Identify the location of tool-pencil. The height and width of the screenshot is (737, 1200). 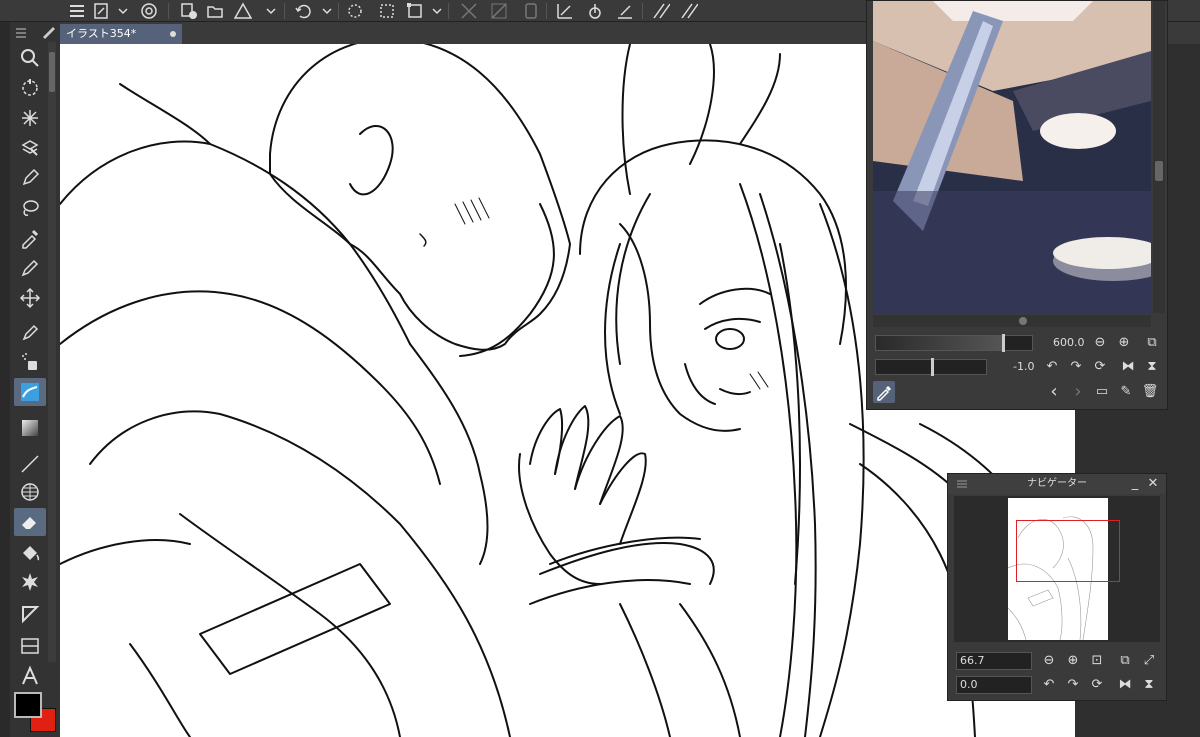
(30, 268).